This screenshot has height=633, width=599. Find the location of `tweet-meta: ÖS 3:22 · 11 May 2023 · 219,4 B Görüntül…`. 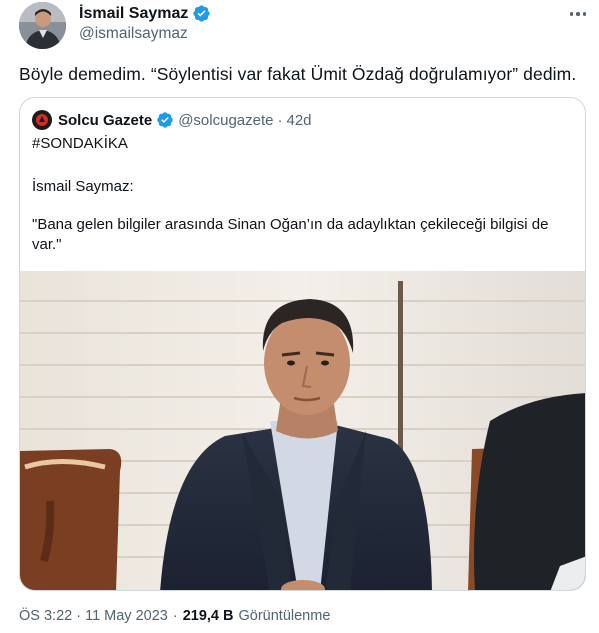

tweet-meta: ÖS 3:22 · 11 May 2023 · 219,4 B Görüntül… is located at coordinates (174, 616).